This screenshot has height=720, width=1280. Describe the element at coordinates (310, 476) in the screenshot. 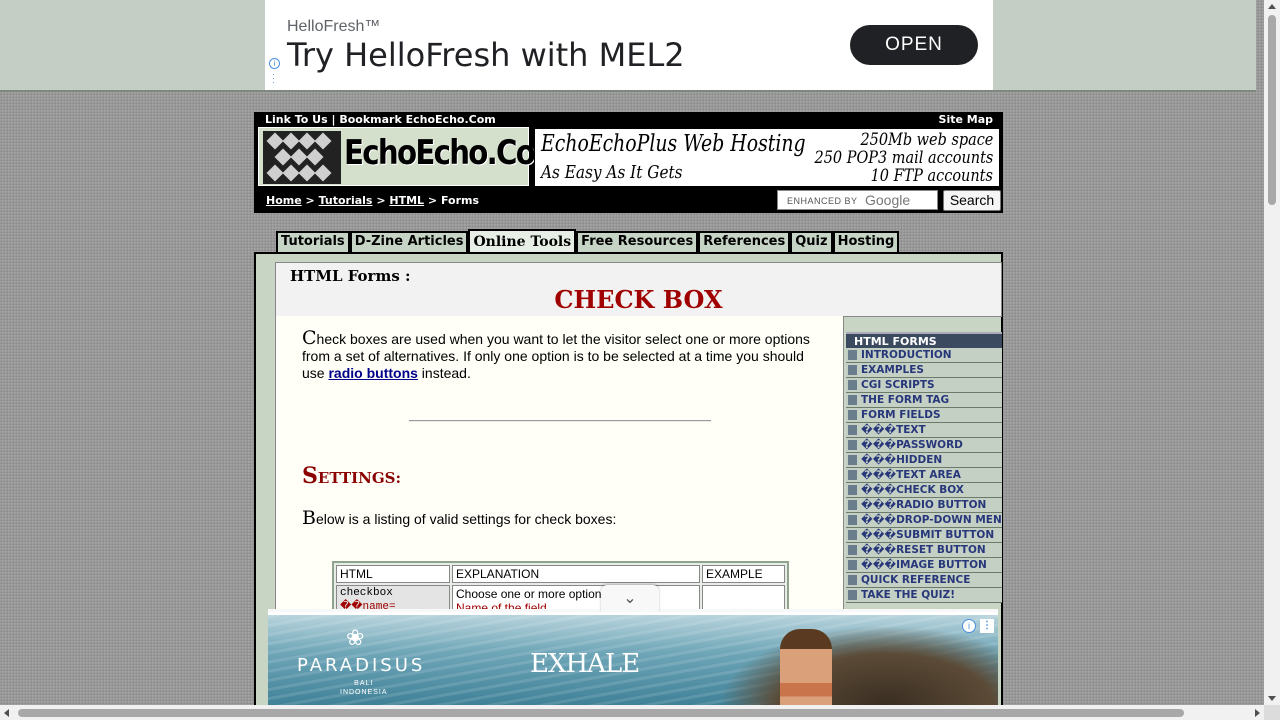

I see `settings-initial: S` at that location.